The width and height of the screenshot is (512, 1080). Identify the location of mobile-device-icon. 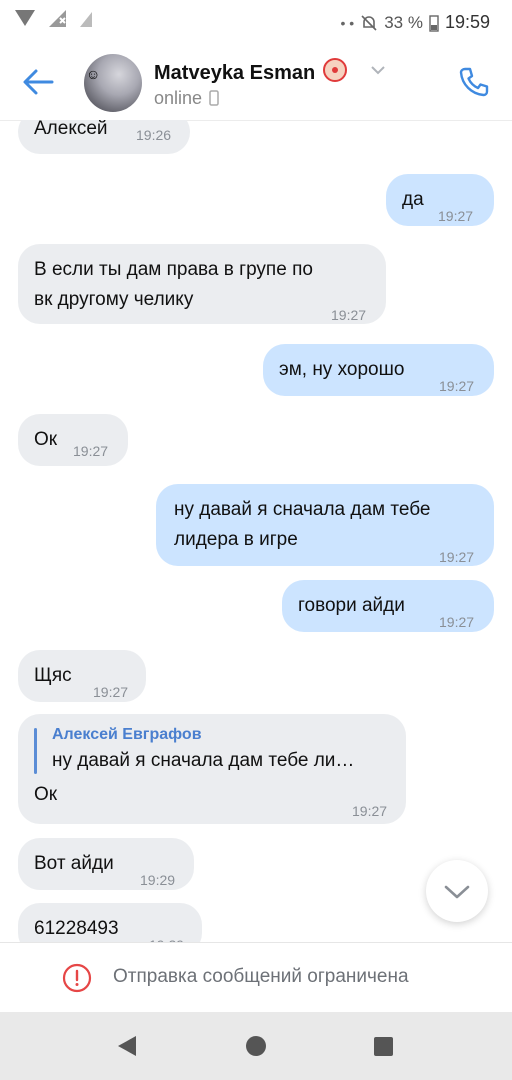
(214, 98).